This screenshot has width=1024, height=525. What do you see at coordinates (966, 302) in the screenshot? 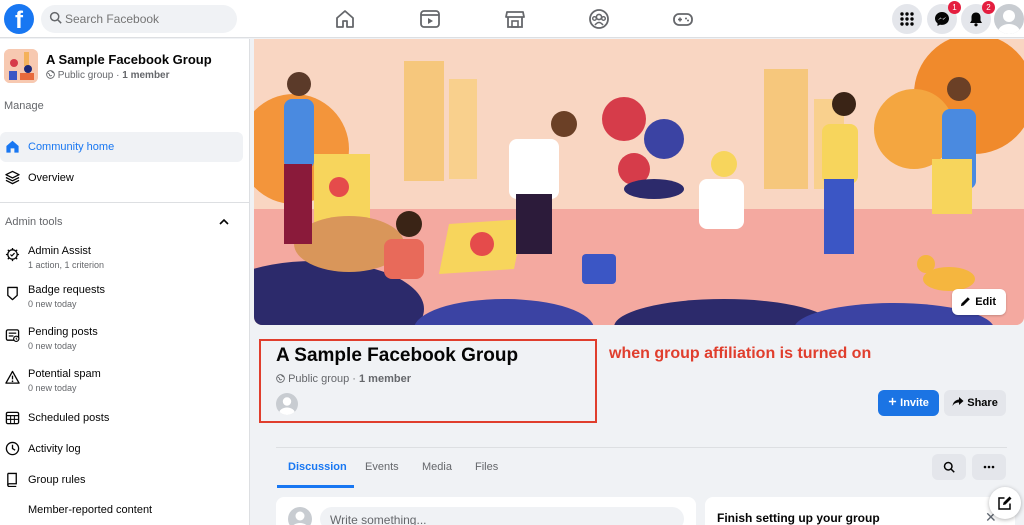
I see `pencil-icon` at bounding box center [966, 302].